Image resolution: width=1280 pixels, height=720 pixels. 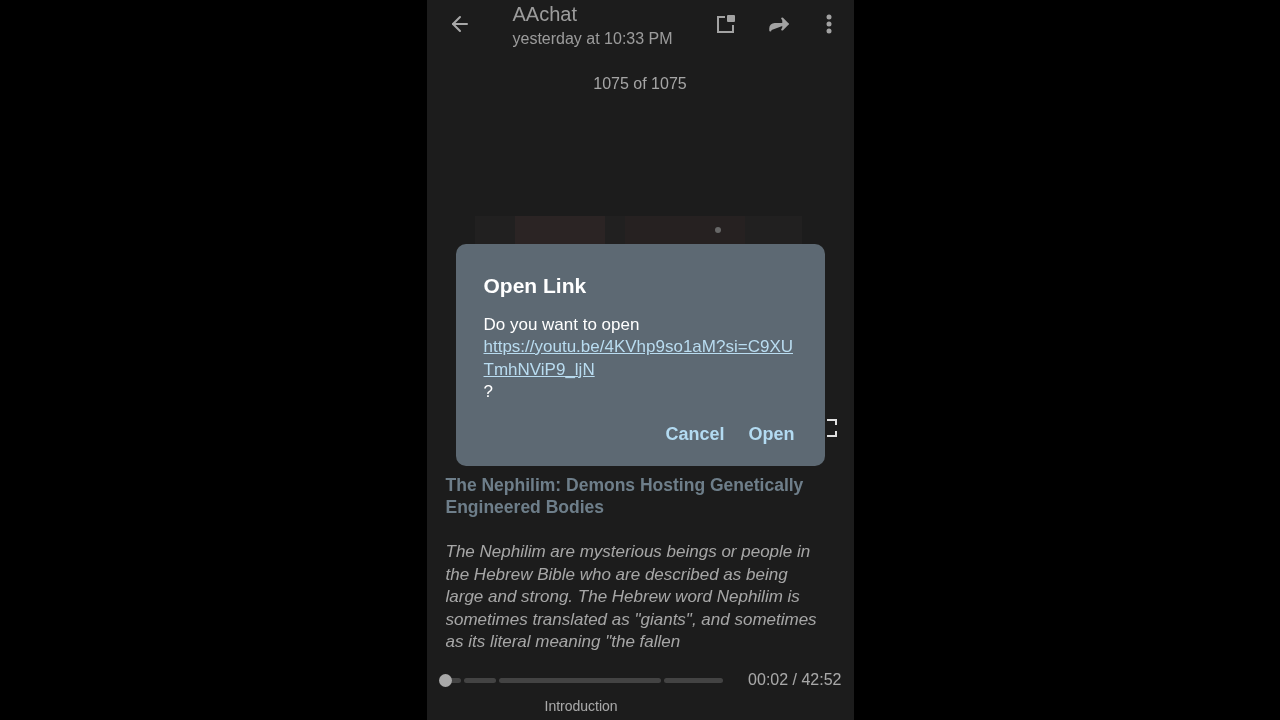 I want to click on message-time: yesterday at 10:33 PM, so click(x=592, y=39).